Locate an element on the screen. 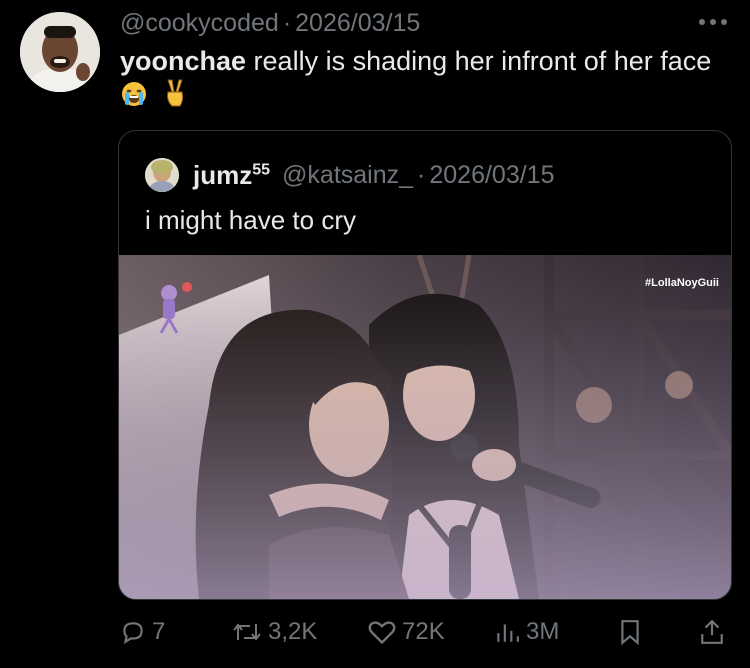 This screenshot has height=668, width=750. repost-count: 3,2K is located at coordinates (293, 631).